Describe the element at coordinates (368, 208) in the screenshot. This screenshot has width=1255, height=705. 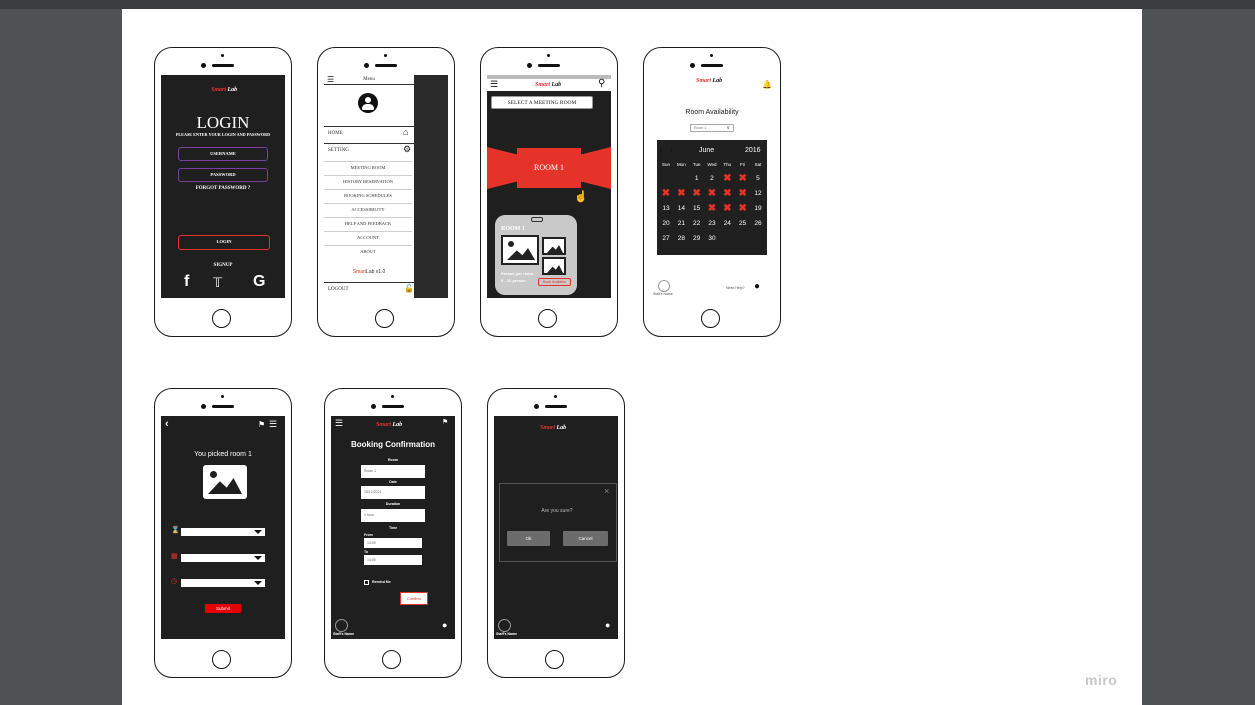
I see `menu-item-accessibility: Accessibility` at that location.